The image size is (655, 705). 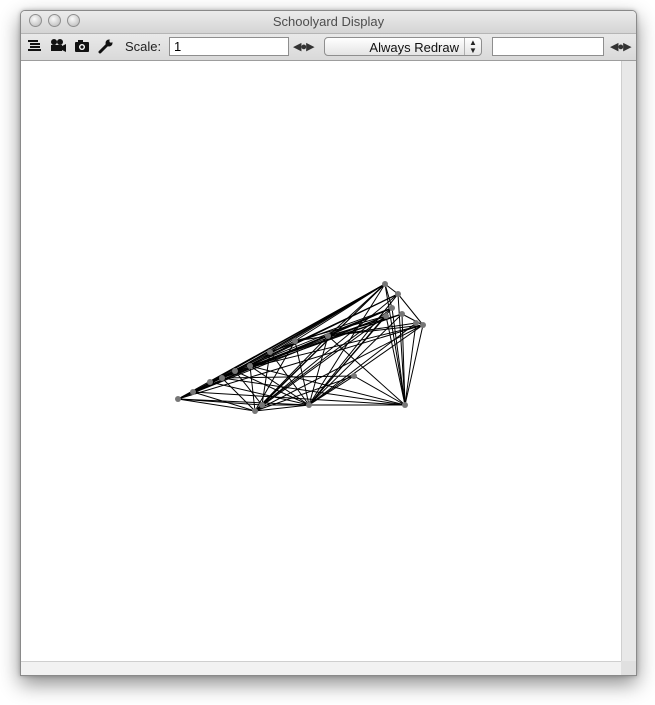 I want to click on vertical-scrollbar, so click(x=628, y=361).